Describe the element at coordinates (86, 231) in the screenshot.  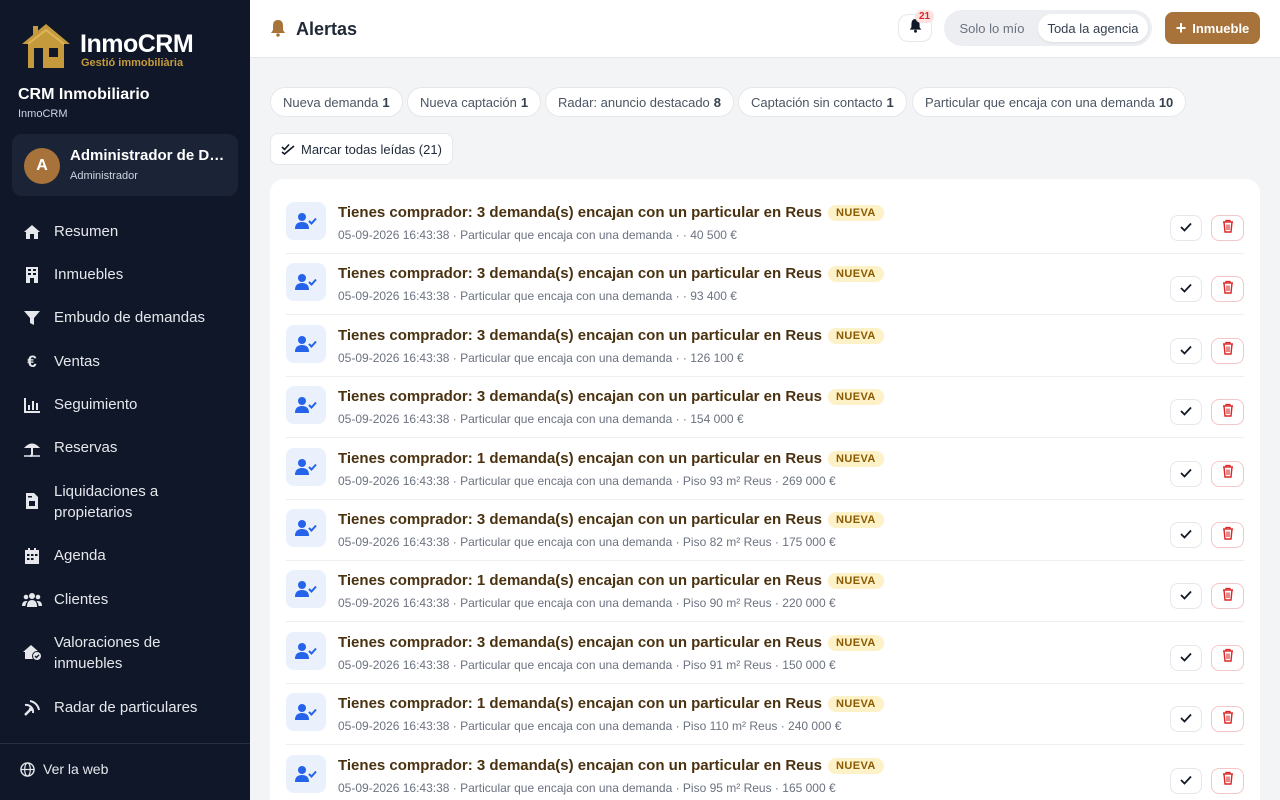
I see `sidebar-item-label: Resumen` at that location.